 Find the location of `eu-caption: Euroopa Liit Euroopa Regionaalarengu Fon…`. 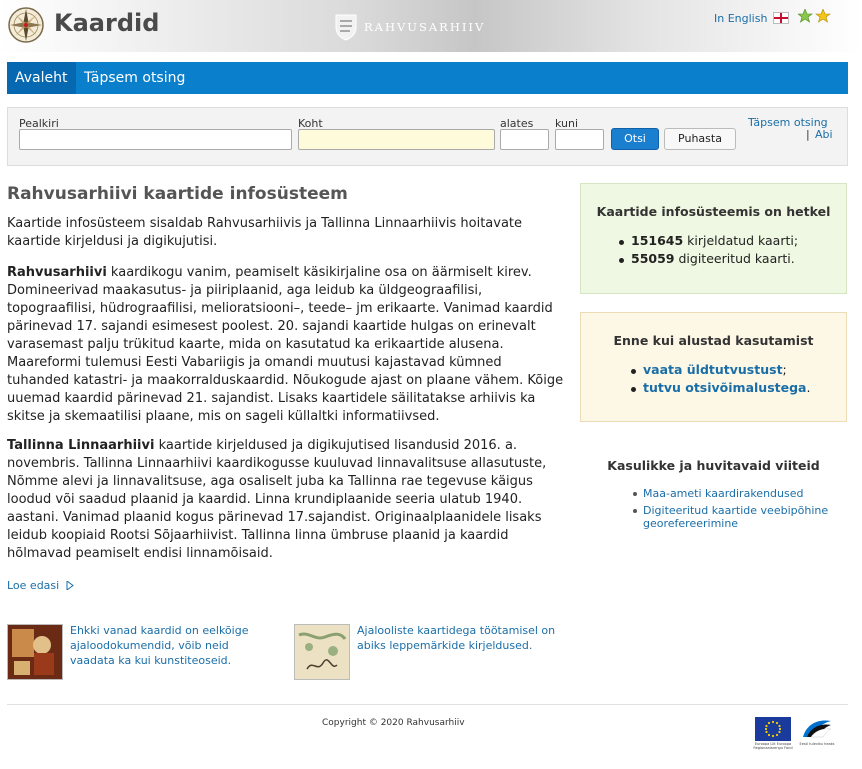

eu-caption: Euroopa Liit Euroopa Regionaalarengu Fon… is located at coordinates (773, 746).